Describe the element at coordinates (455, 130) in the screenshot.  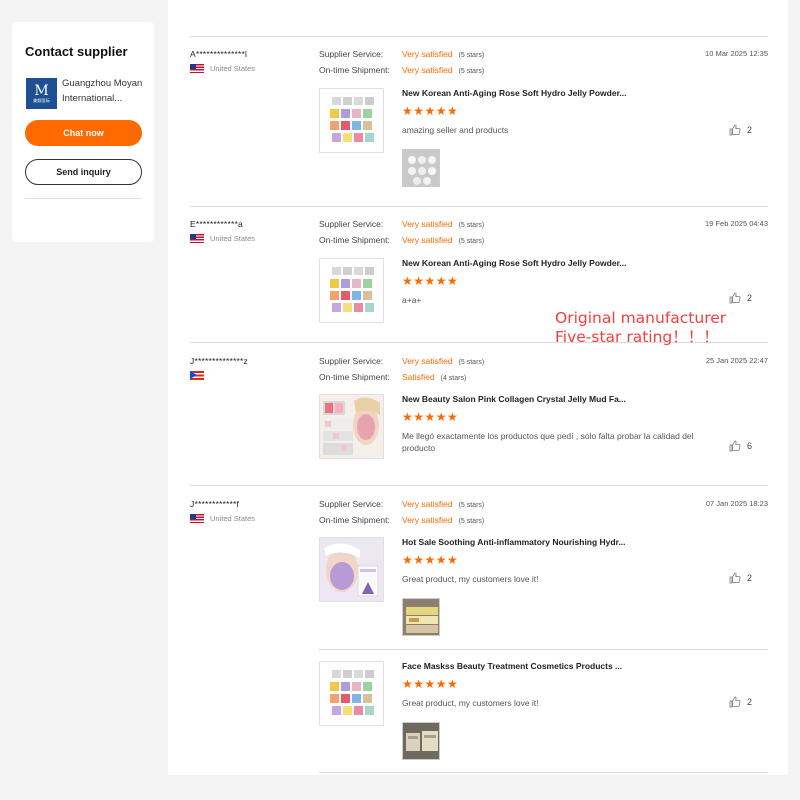
I see `review-comment: amazing seller and products` at that location.